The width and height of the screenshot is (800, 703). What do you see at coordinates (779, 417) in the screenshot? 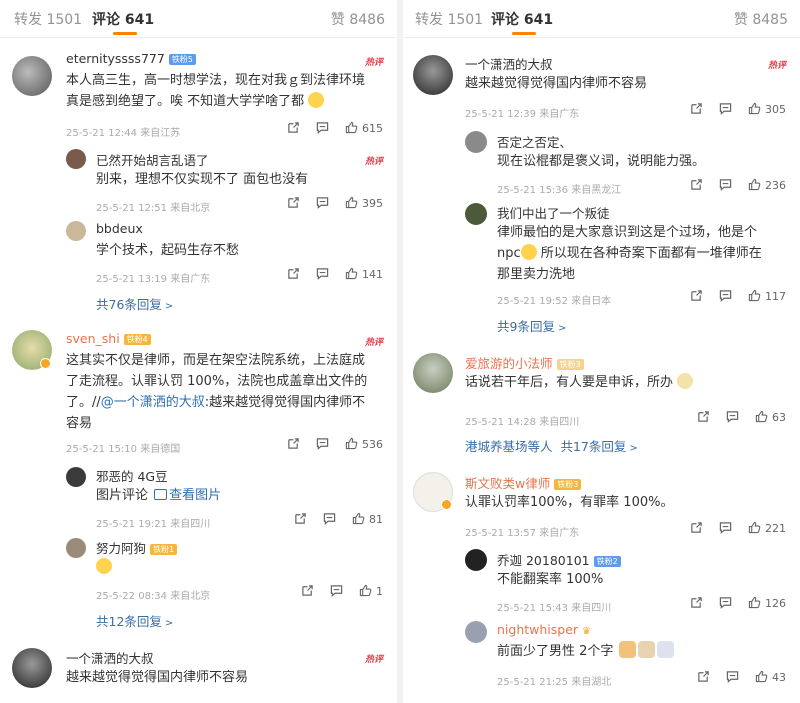
I see `like-count: 63` at bounding box center [779, 417].